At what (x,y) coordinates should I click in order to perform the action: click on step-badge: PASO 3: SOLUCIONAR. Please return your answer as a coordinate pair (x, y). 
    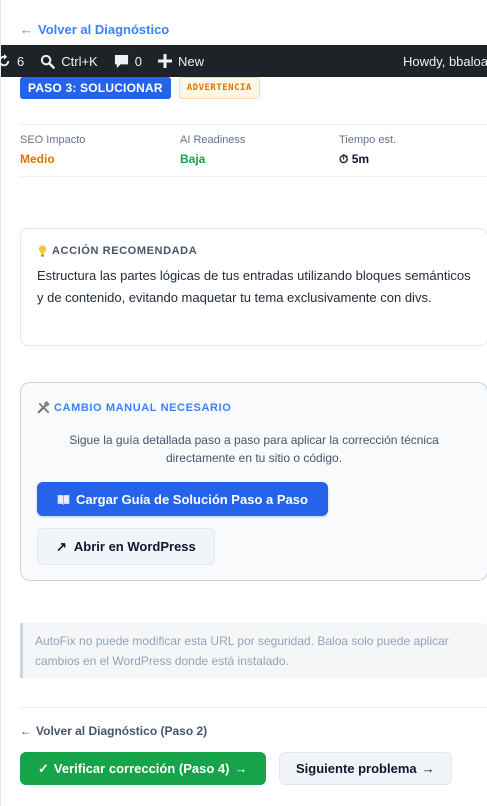
    Looking at the image, I should click on (95, 88).